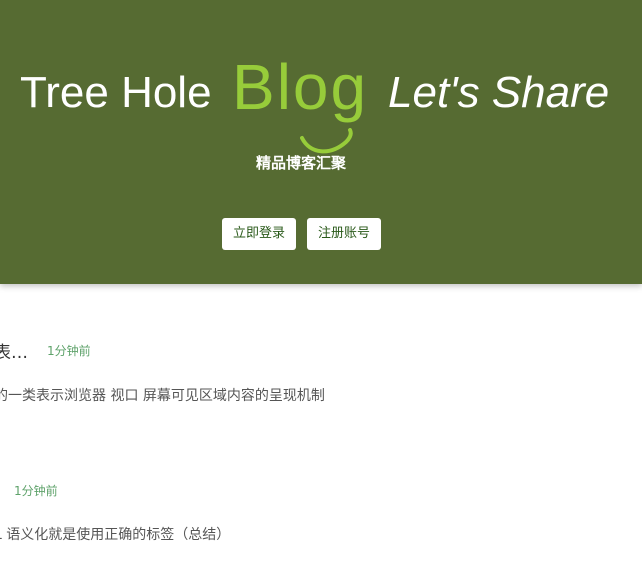  I want to click on logo-text-right: Let's Share, so click(499, 92).